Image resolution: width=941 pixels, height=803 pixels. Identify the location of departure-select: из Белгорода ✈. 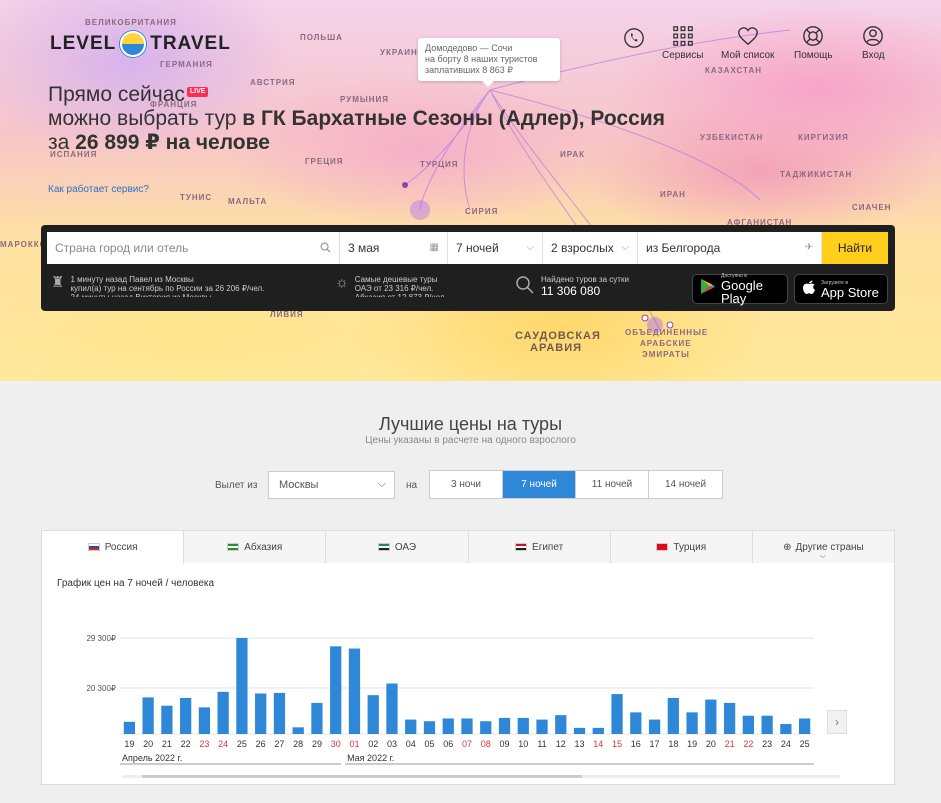
(730, 248).